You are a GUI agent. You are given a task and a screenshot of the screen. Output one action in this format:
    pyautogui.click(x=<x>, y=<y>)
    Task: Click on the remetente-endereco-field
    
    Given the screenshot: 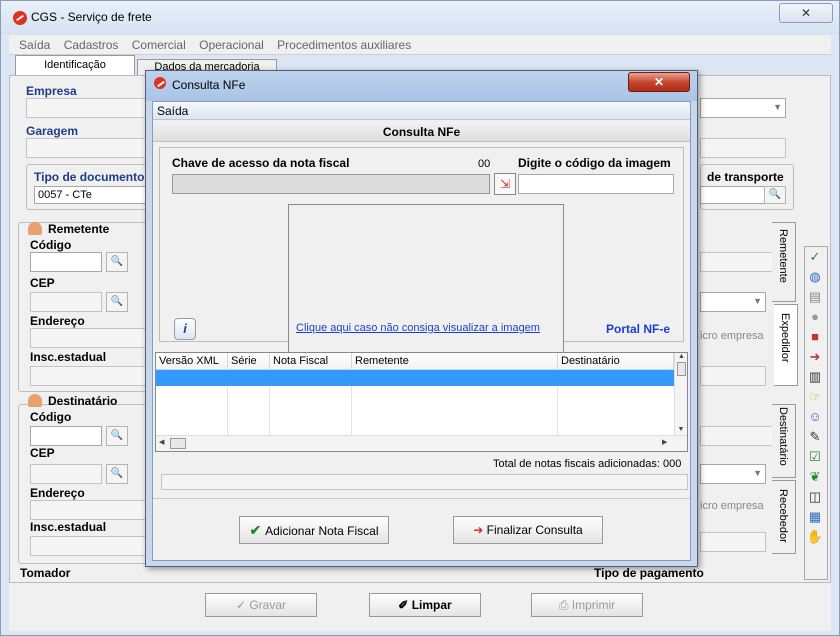 What is the action you would take?
    pyautogui.click(x=93, y=338)
    